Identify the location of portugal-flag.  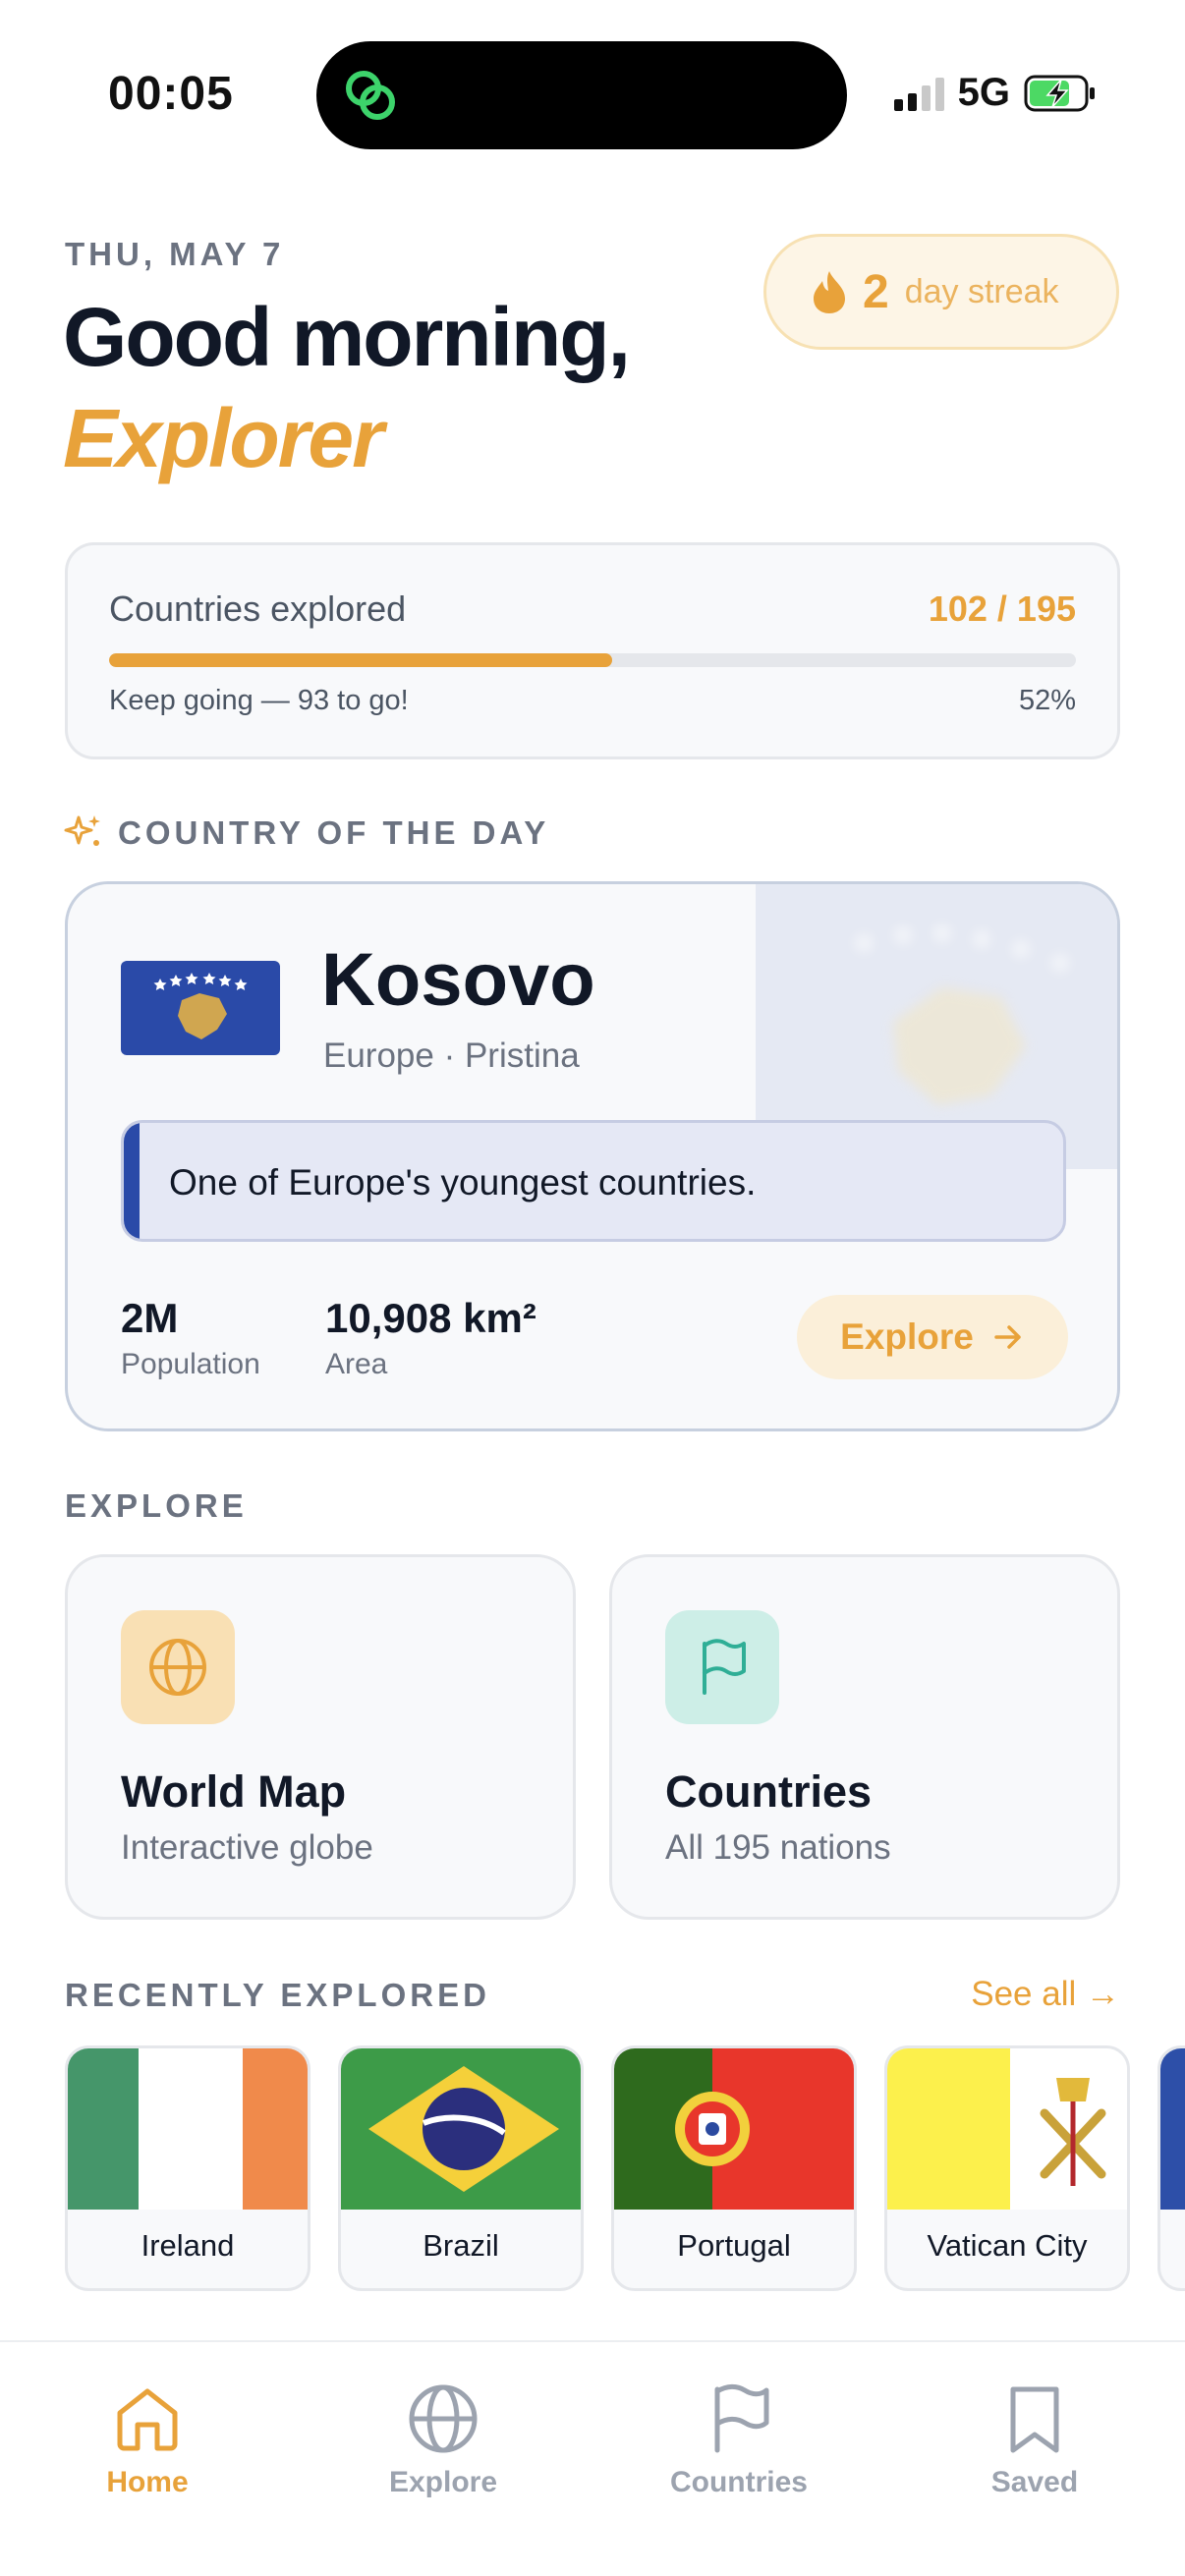
(734, 2129).